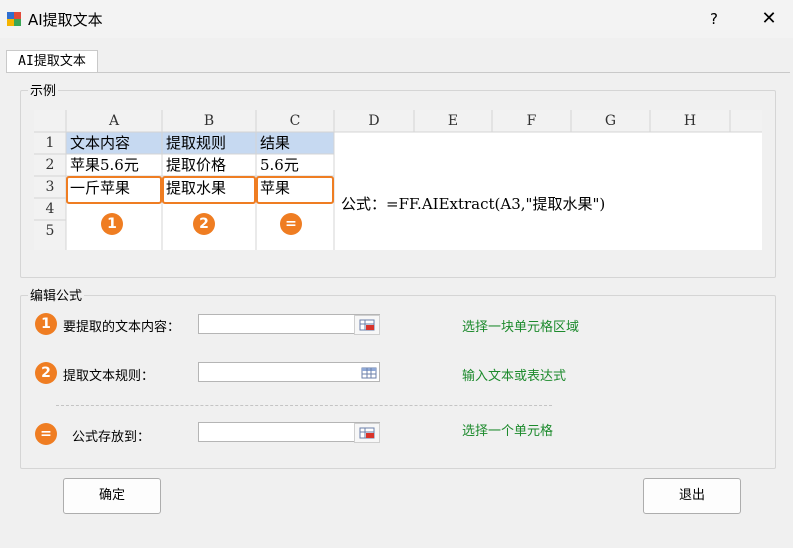  I want to click on example-legend: 示例, so click(43, 89).